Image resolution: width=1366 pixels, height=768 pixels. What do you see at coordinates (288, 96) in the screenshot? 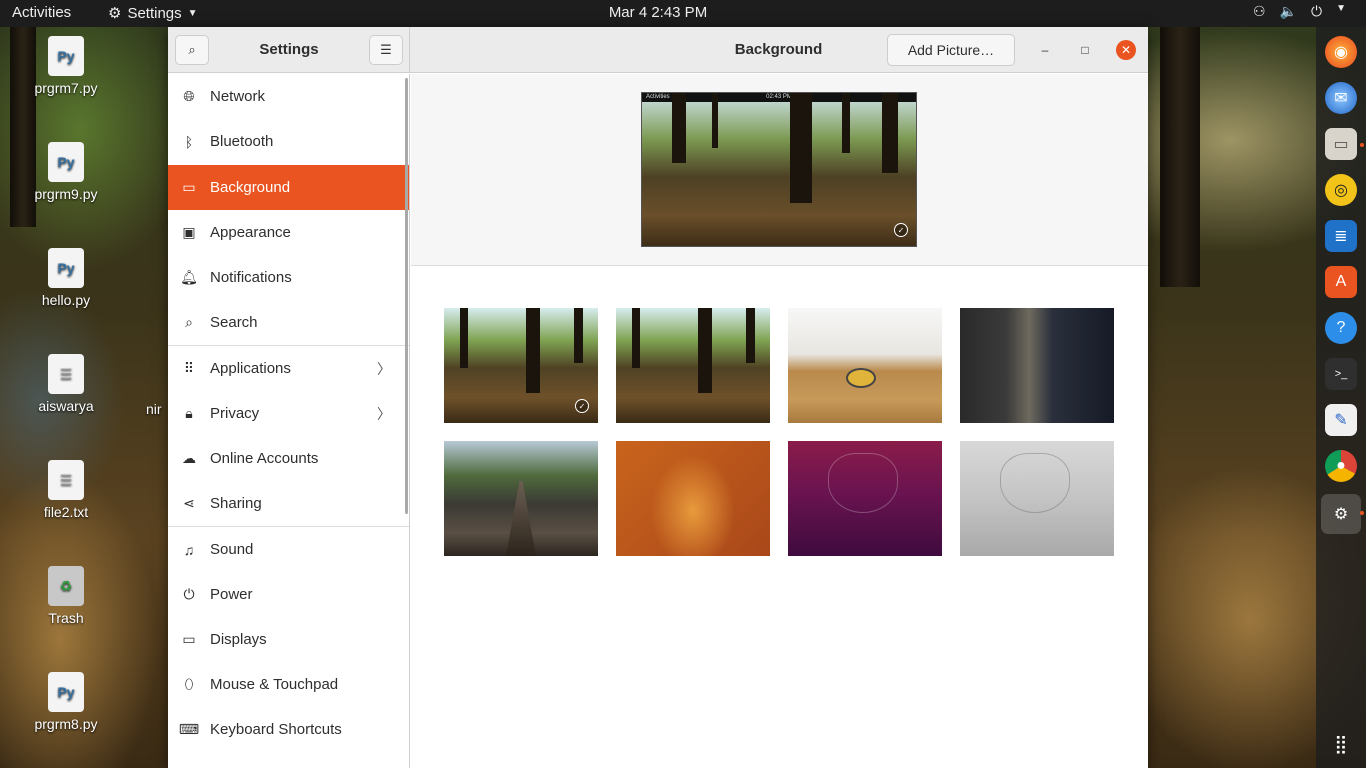
I see `sidebar-item-network: 🌐︎ Network` at bounding box center [288, 96].